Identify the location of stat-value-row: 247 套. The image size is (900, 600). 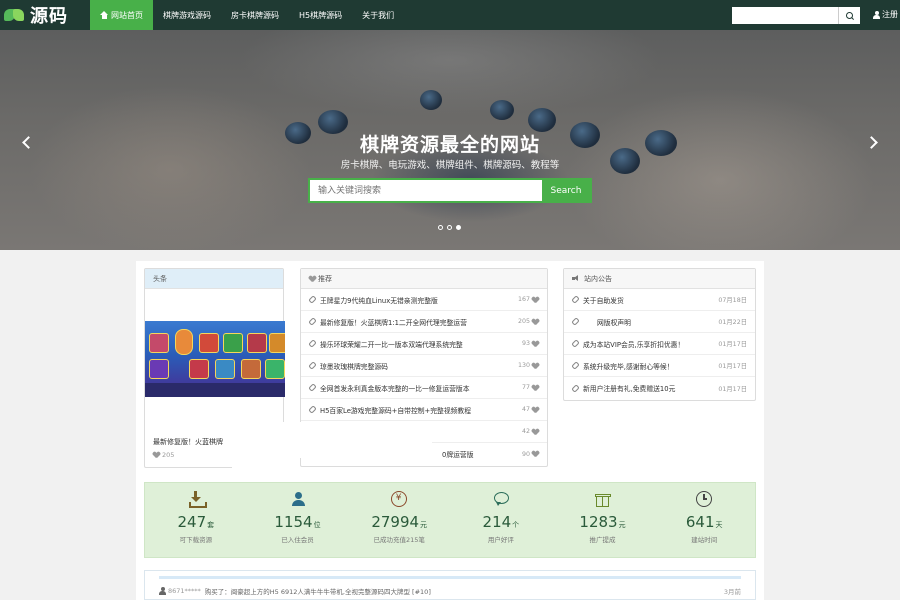
(196, 522).